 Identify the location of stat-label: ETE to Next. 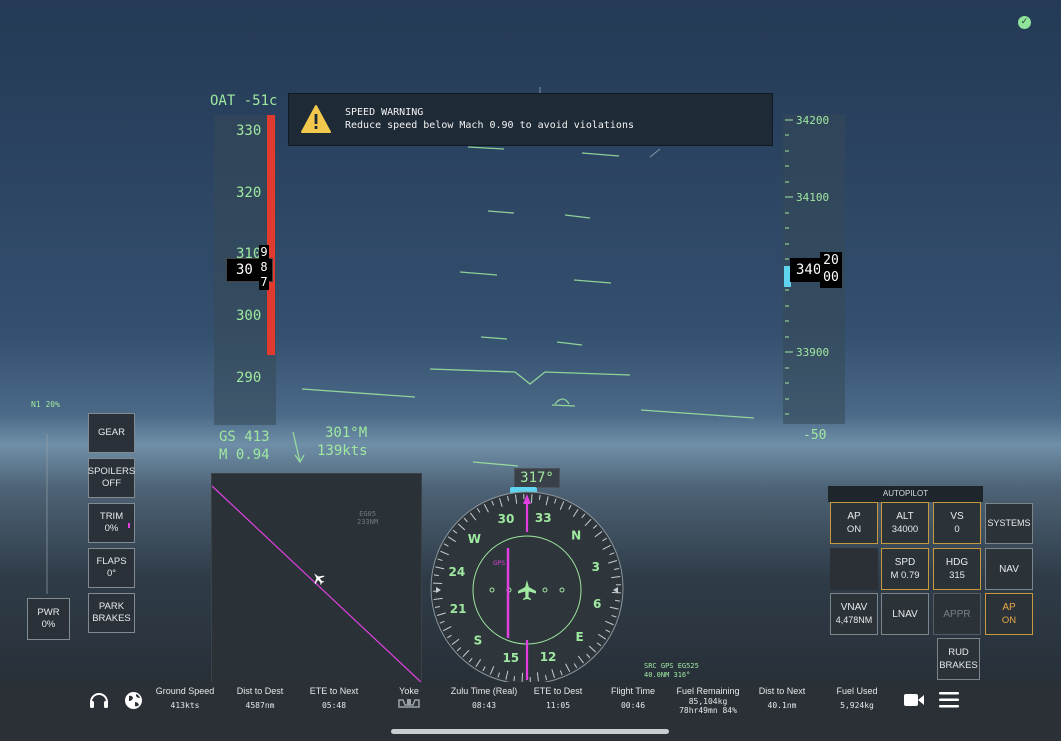
(334, 691).